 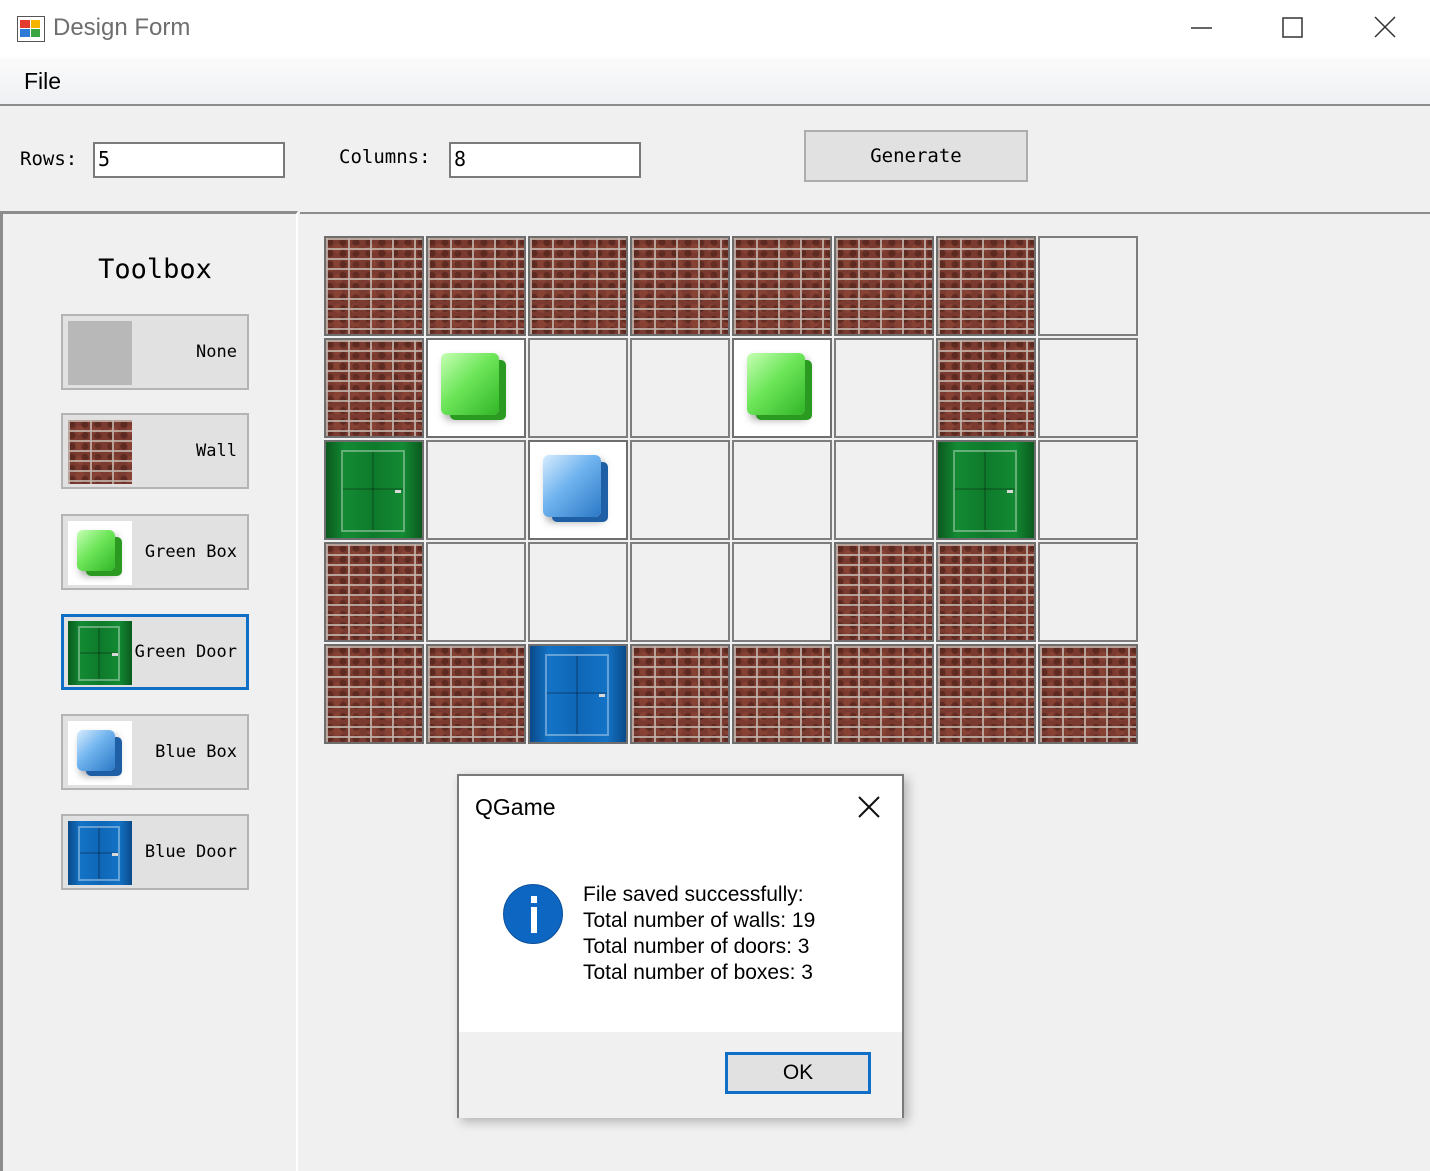 I want to click on maximize-icon, so click(x=1292, y=27).